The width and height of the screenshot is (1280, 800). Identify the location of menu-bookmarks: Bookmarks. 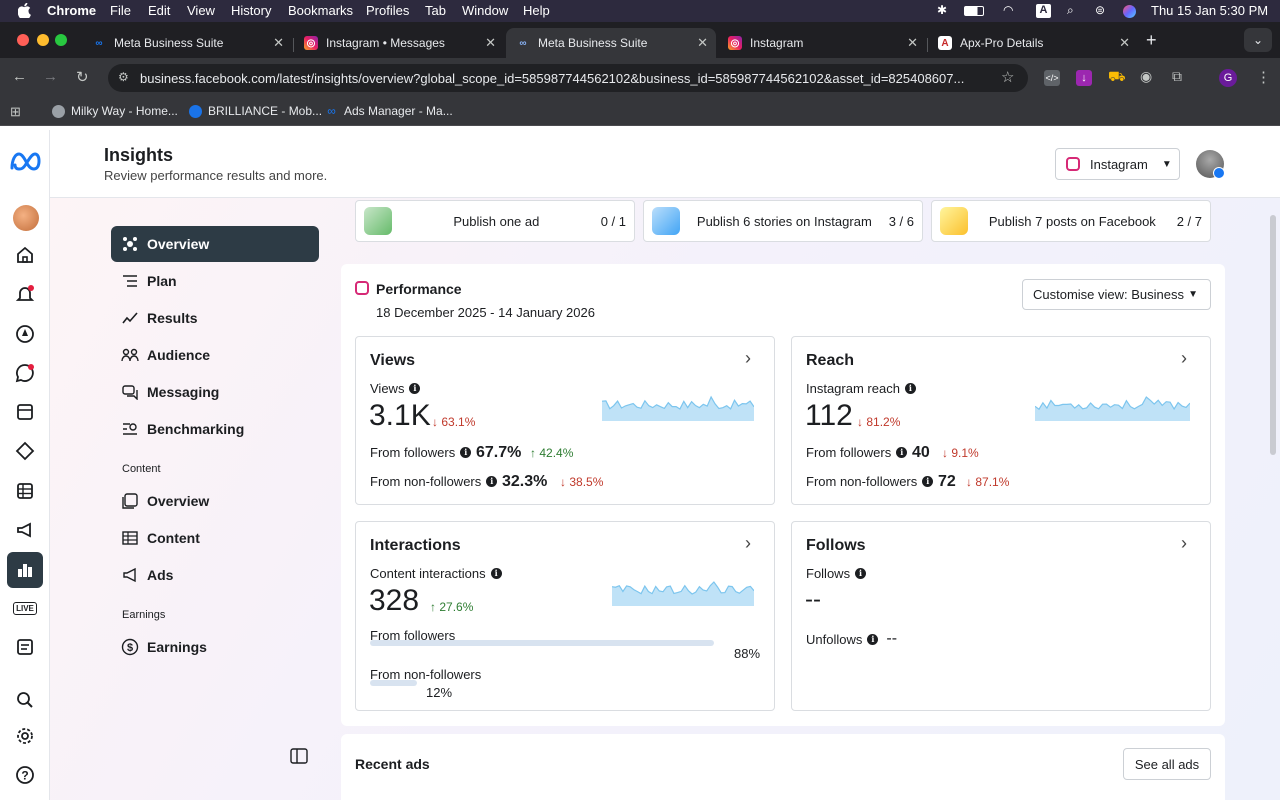
(320, 10).